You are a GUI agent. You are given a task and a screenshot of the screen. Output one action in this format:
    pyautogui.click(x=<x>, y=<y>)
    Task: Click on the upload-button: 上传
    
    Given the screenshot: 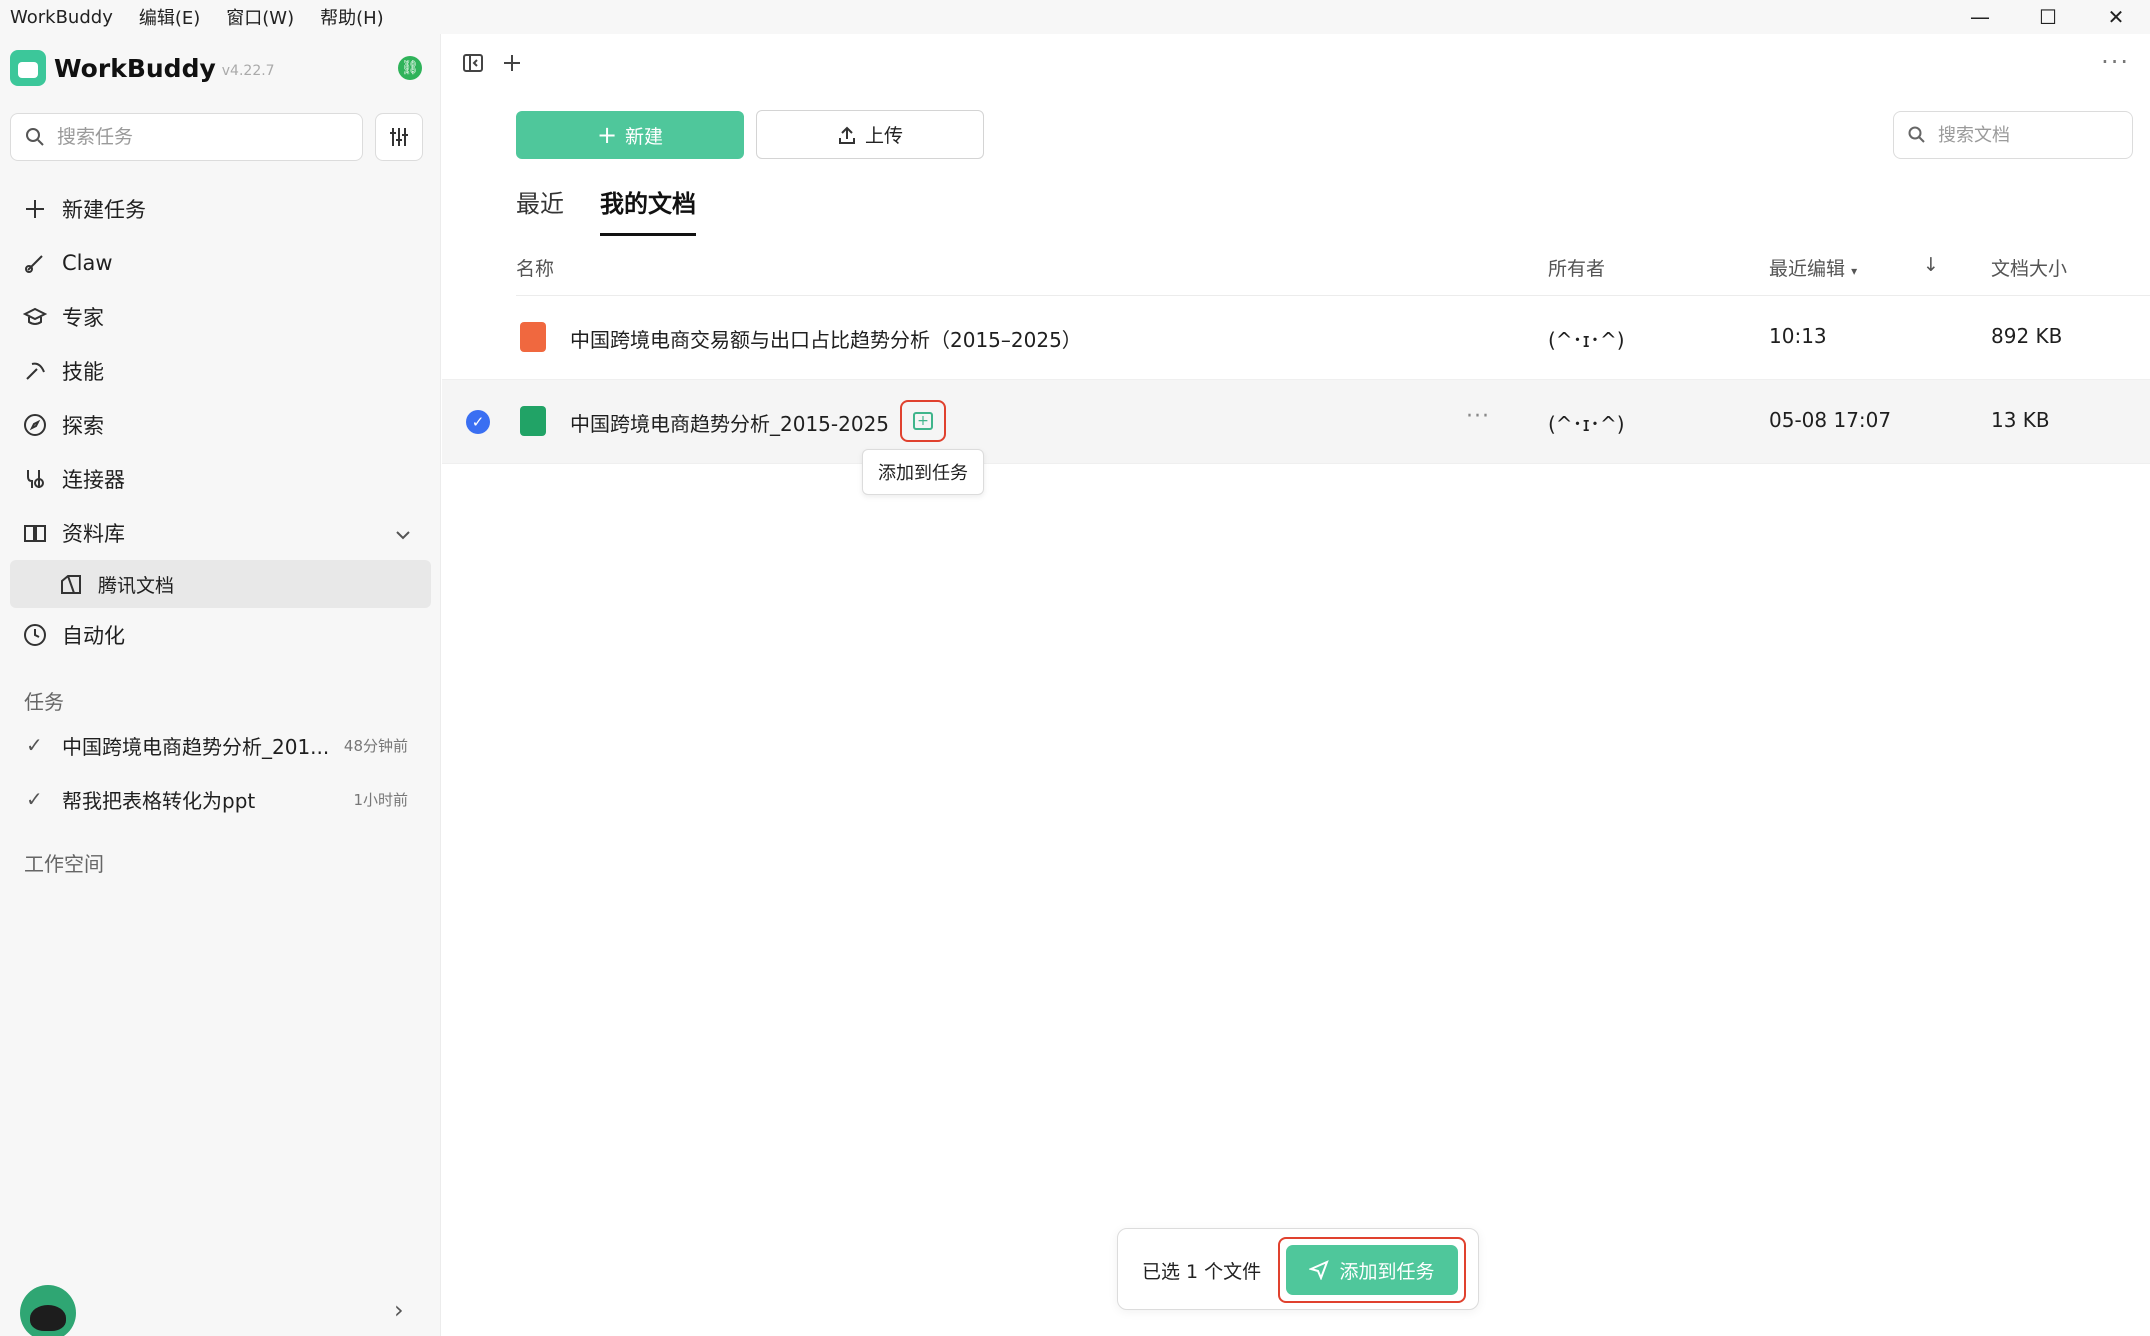 What is the action you would take?
    pyautogui.click(x=870, y=134)
    